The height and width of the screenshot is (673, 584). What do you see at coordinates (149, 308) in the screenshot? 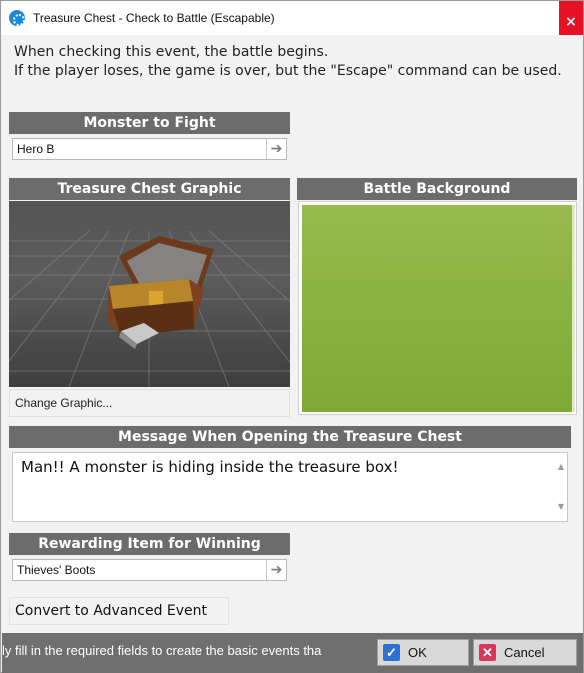
I see `treasure-chest-image` at bounding box center [149, 308].